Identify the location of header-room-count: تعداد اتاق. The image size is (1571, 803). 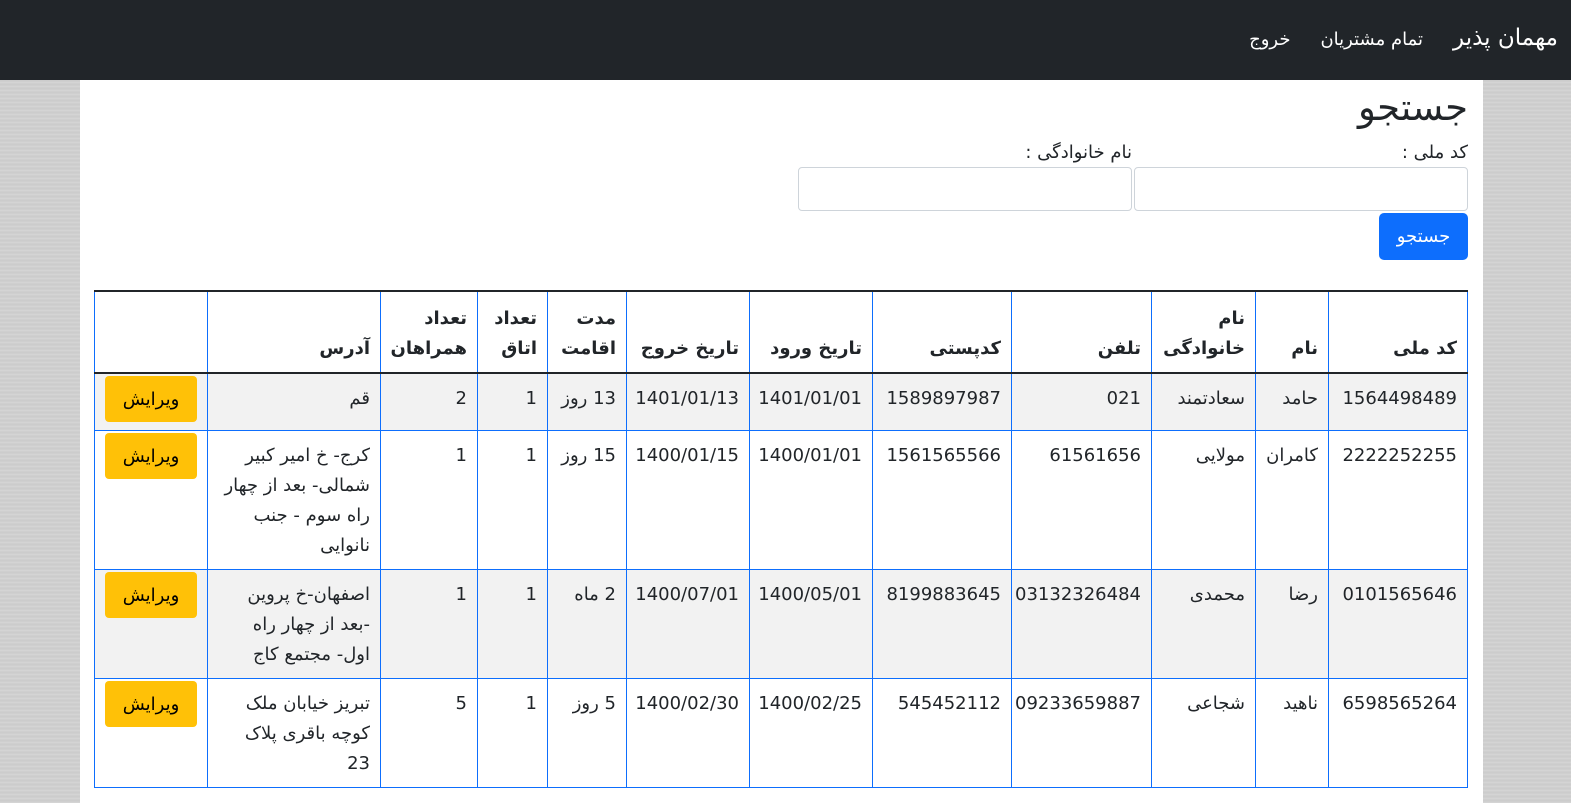
(512, 332).